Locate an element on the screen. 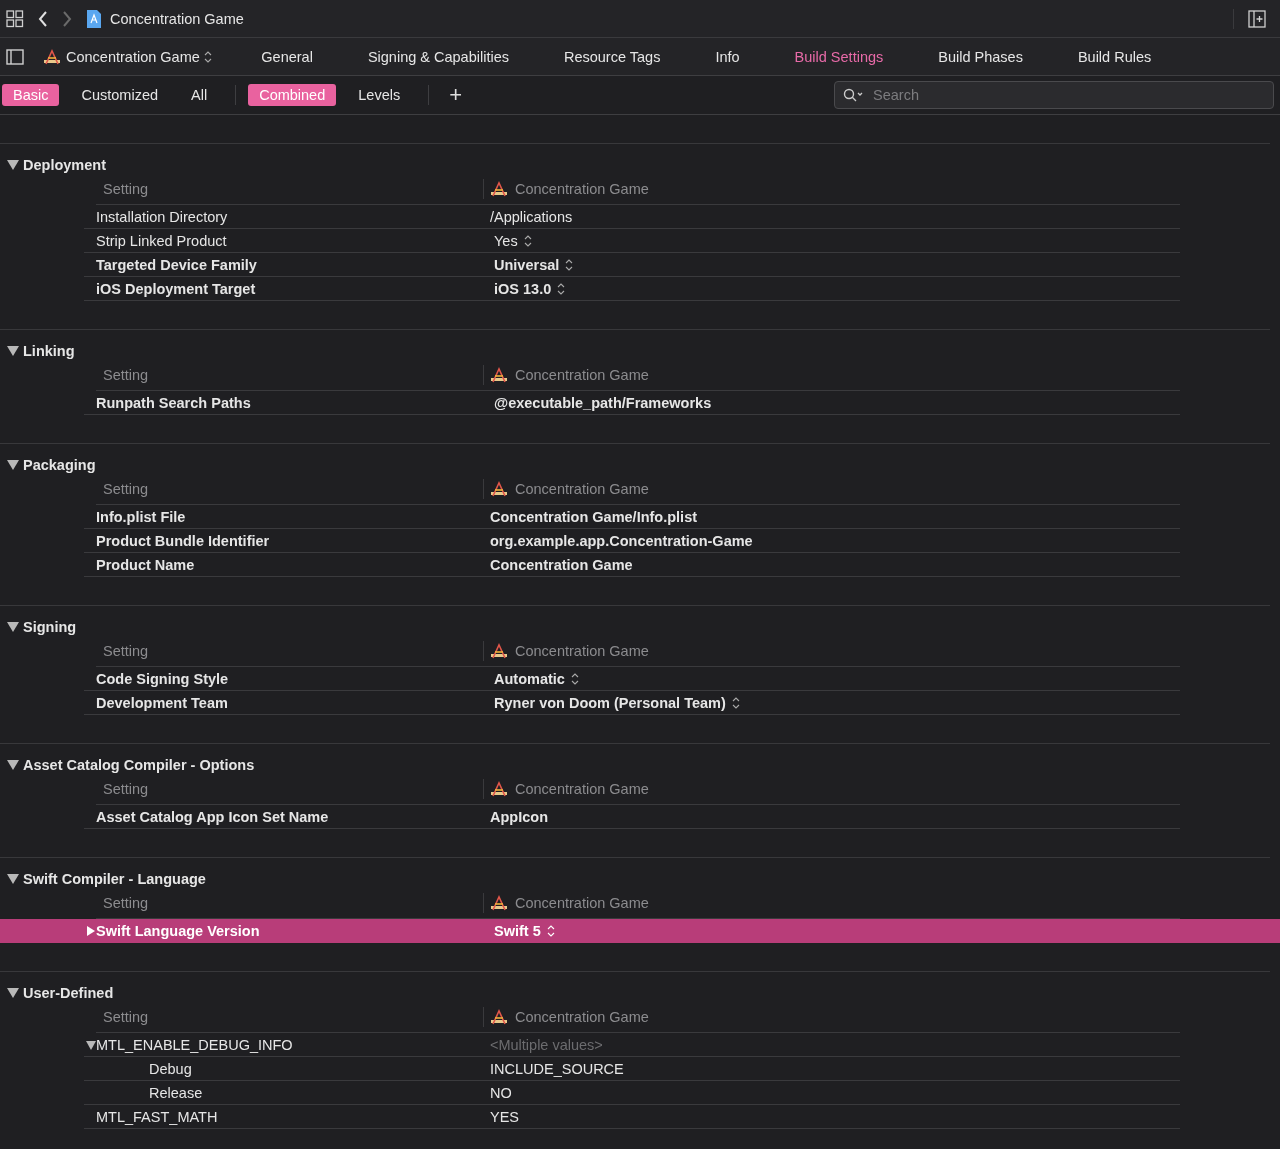  editor-tab: Build Phases is located at coordinates (980, 56).